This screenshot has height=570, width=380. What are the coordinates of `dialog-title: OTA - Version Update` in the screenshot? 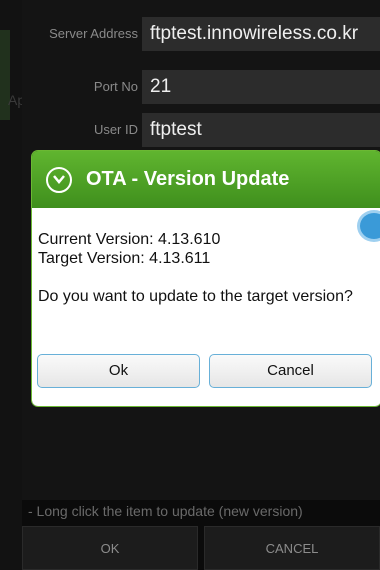 It's located at (188, 179).